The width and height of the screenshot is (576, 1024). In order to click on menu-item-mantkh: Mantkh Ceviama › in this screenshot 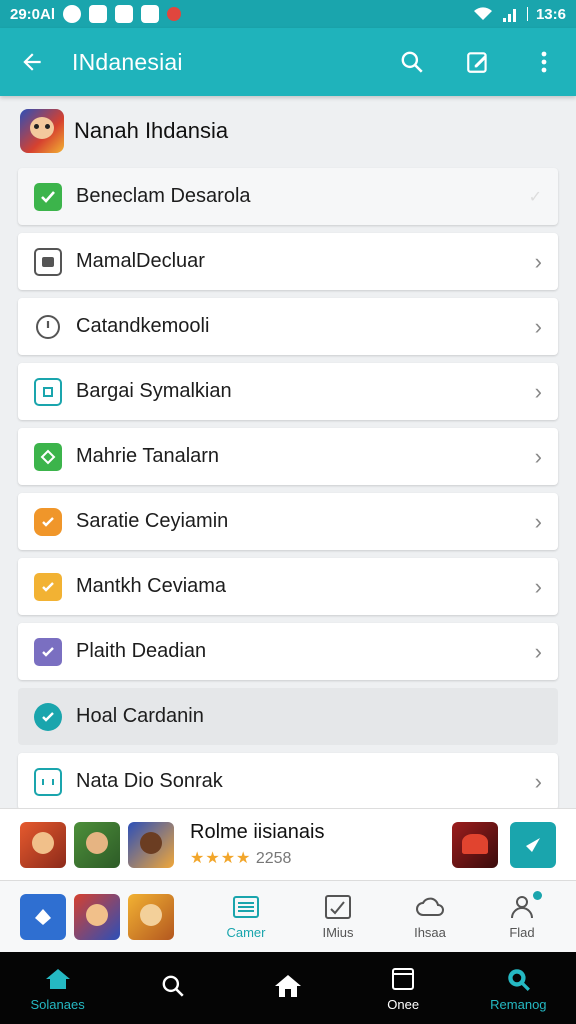, I will do `click(288, 586)`.